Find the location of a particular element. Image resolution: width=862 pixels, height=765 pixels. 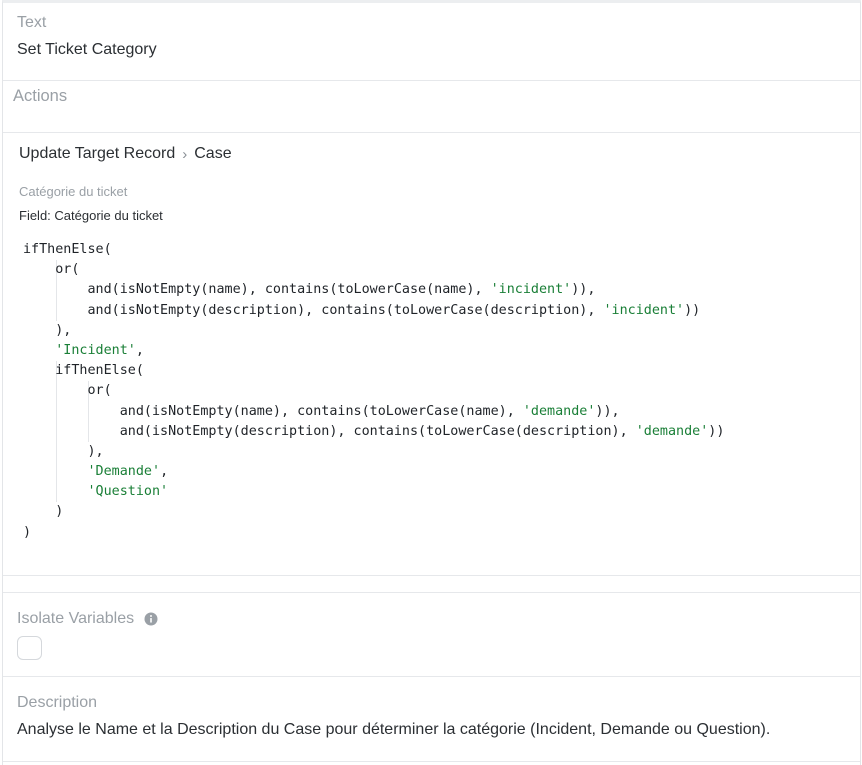

code-string-literal: 'Question' is located at coordinates (96, 492).